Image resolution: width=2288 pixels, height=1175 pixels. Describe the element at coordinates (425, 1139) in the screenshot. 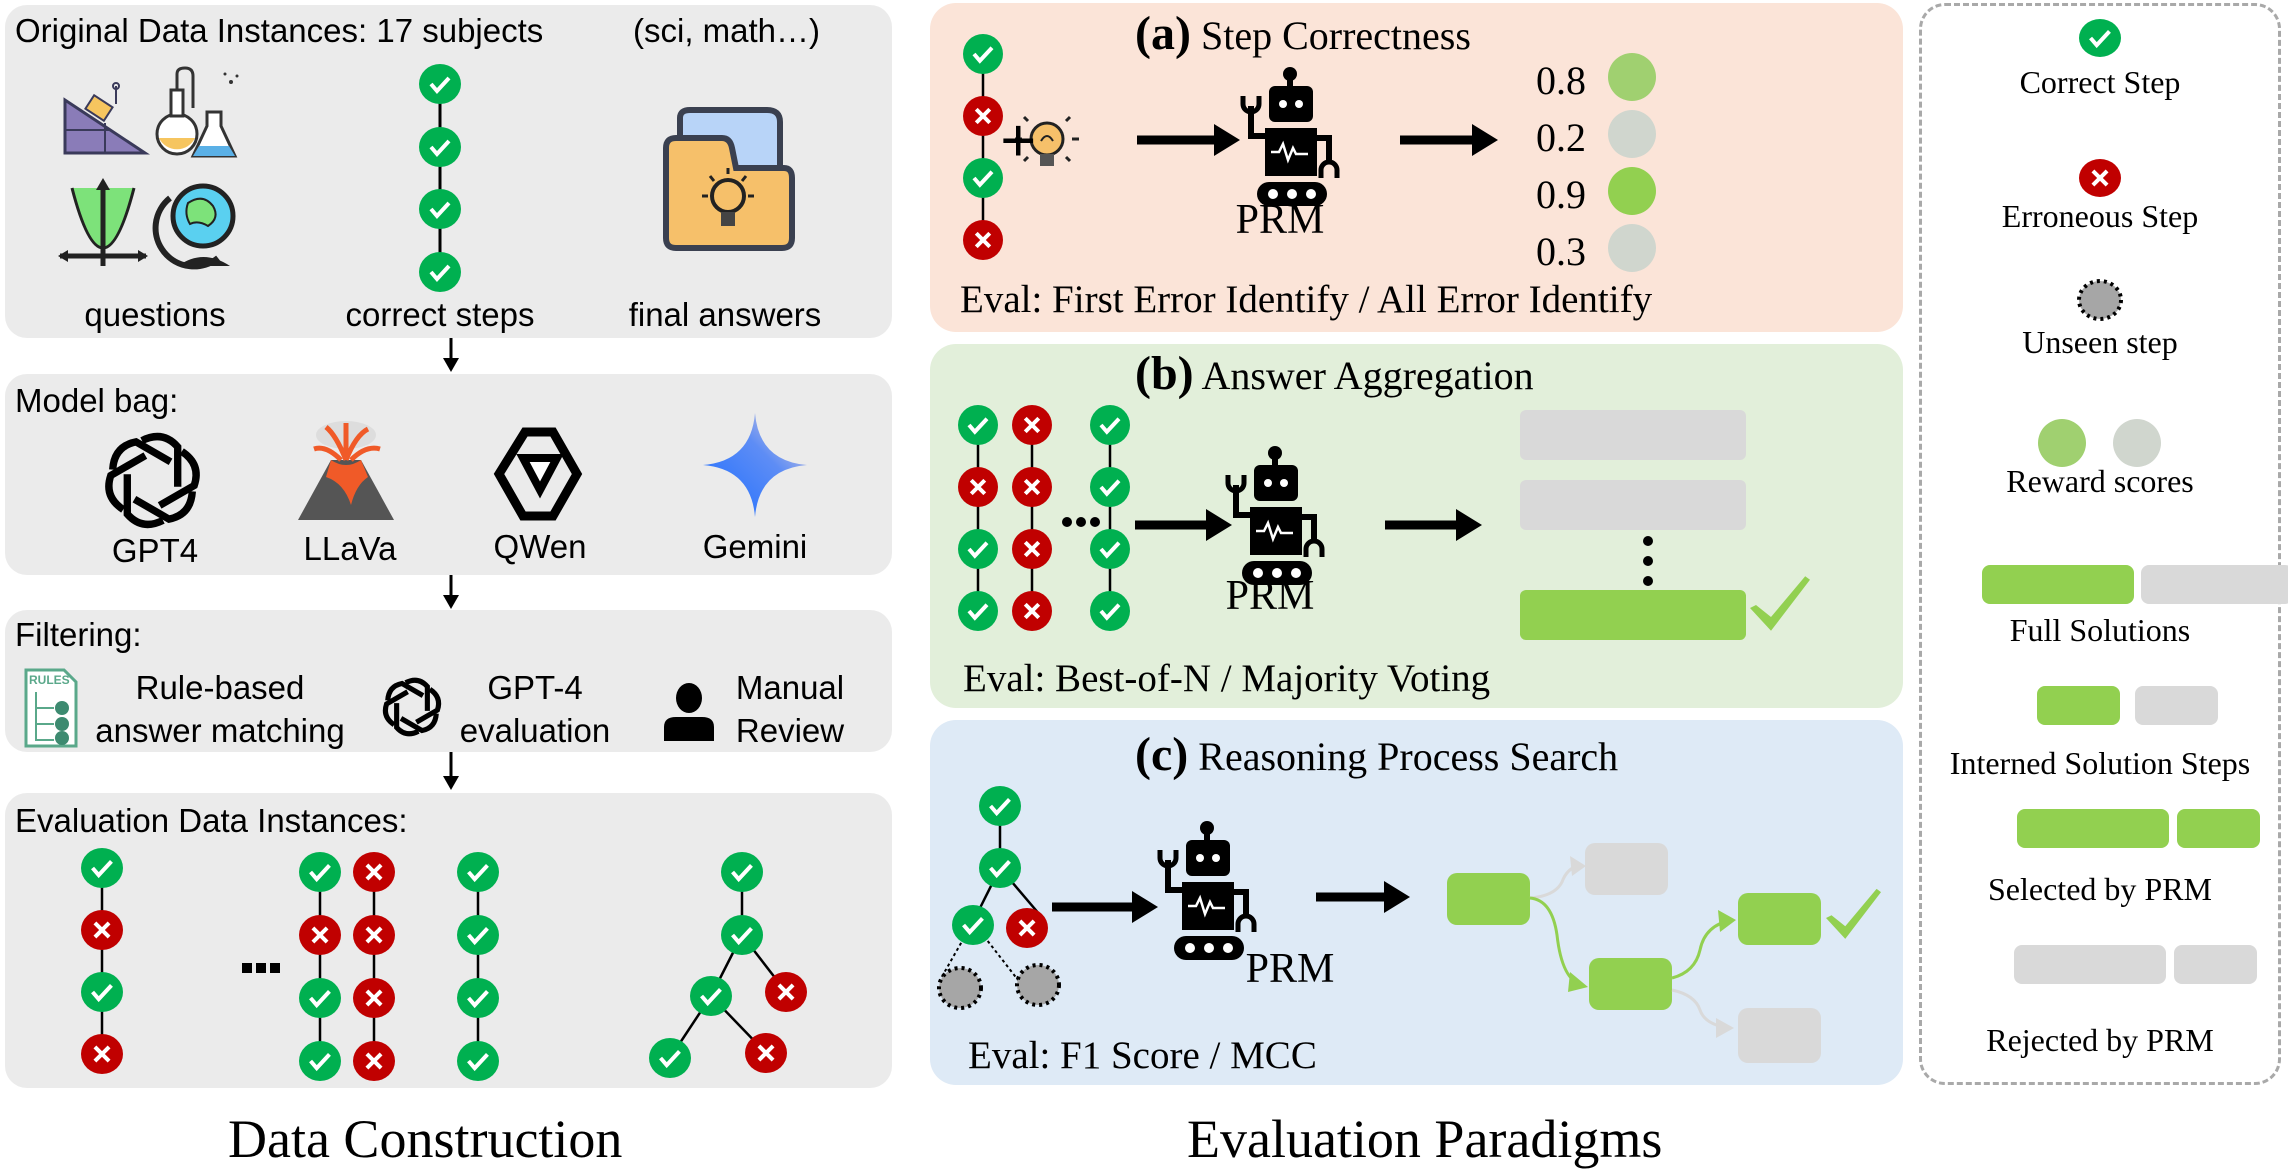

I see `data-construction-caption: Data Construction` at that location.